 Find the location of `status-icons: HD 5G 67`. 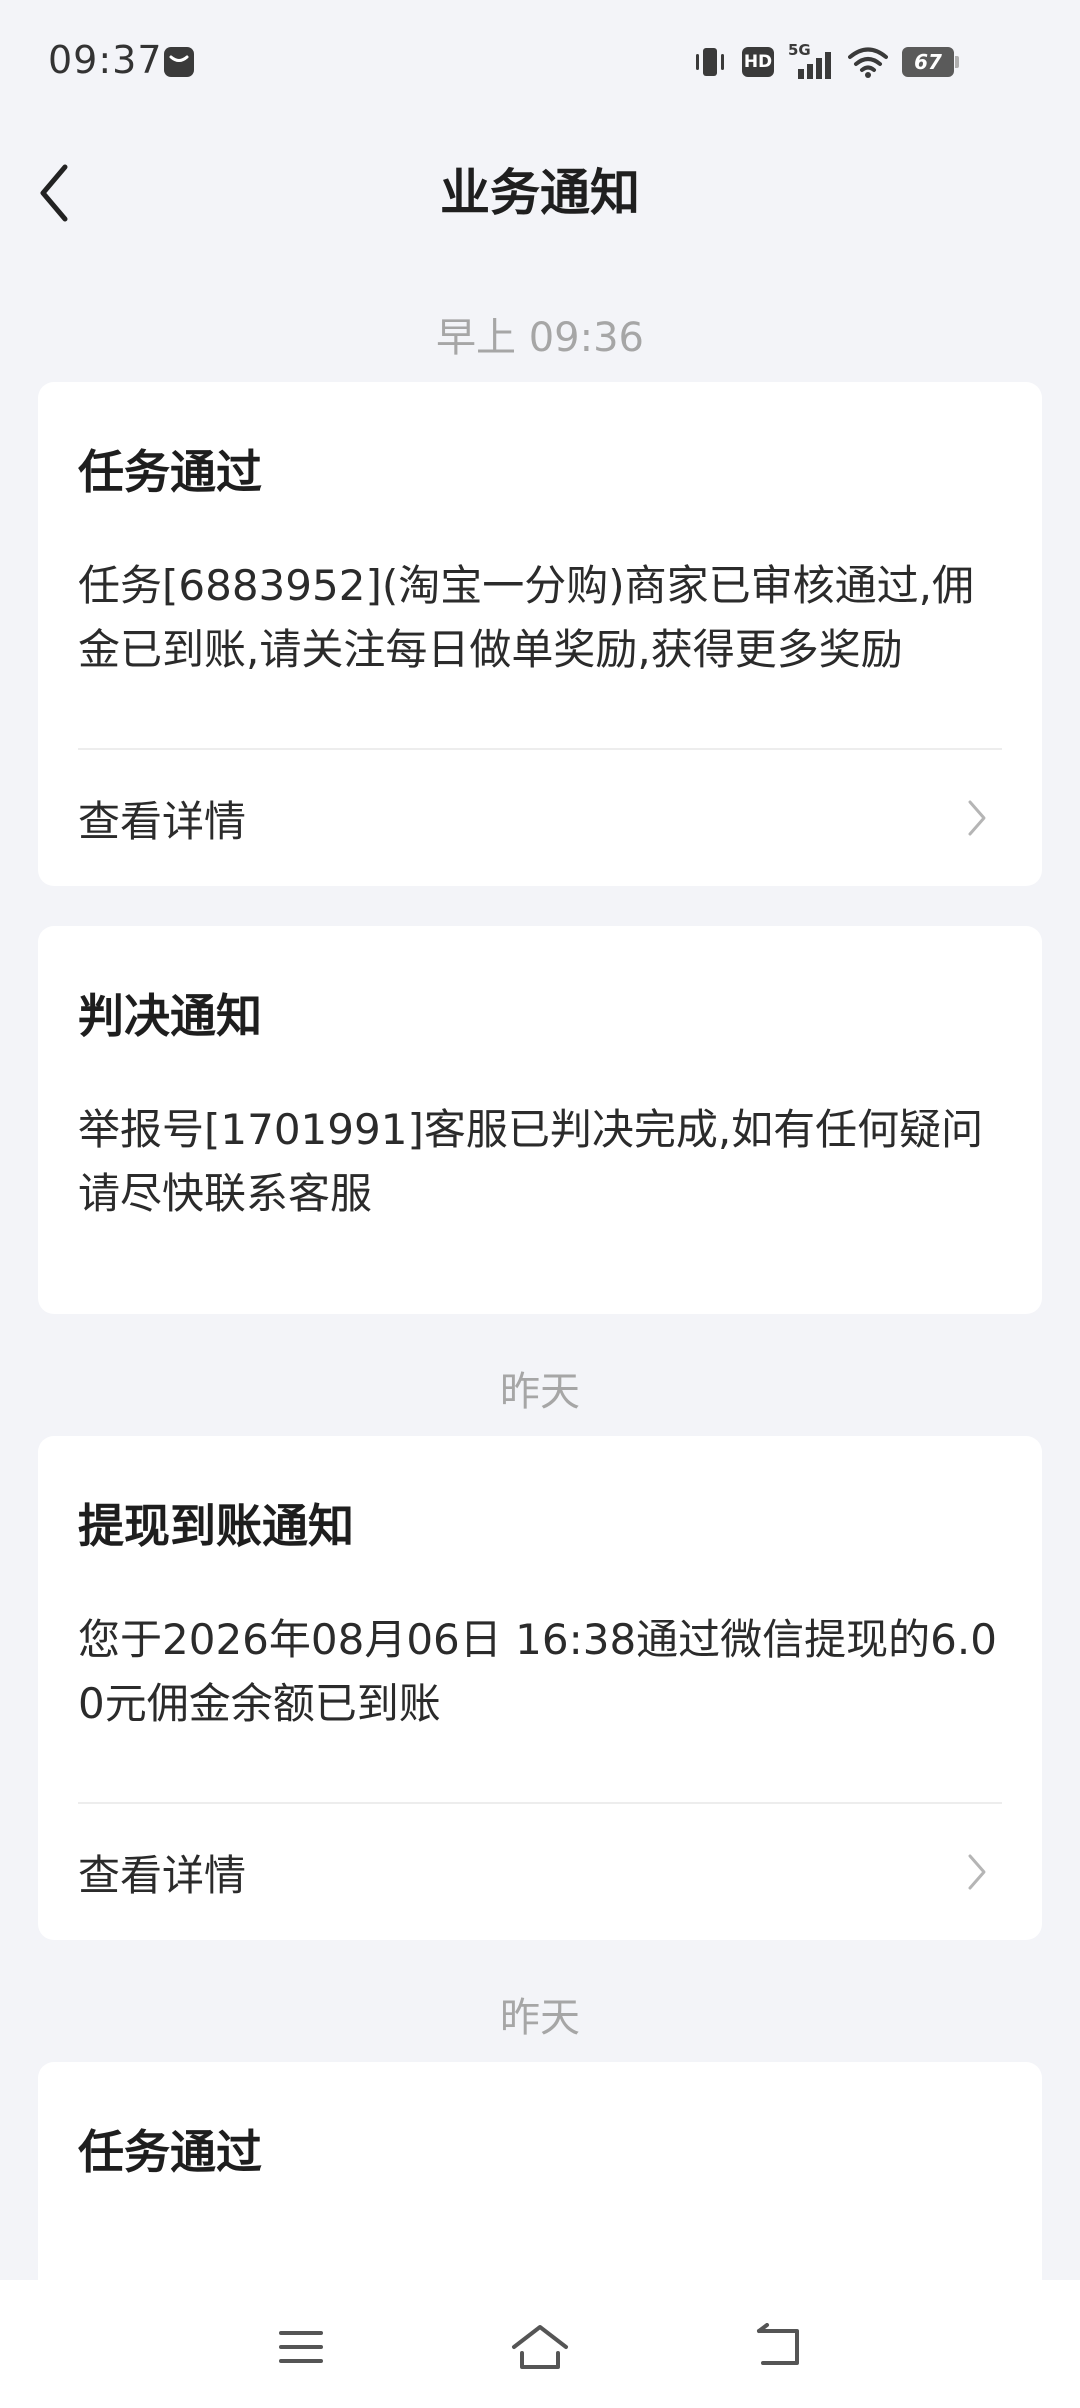

status-icons: HD 5G 67 is located at coordinates (826, 60).